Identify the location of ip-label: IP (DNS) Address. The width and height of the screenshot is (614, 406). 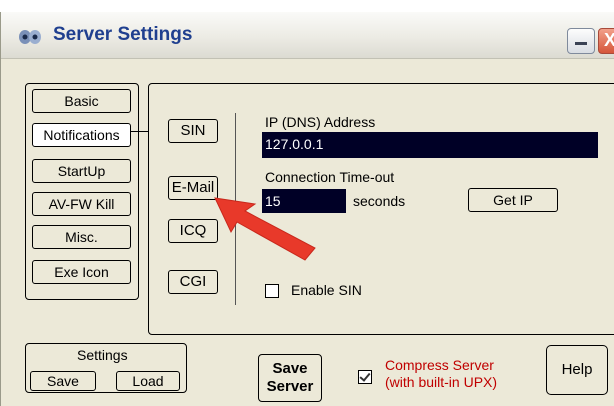
(320, 122).